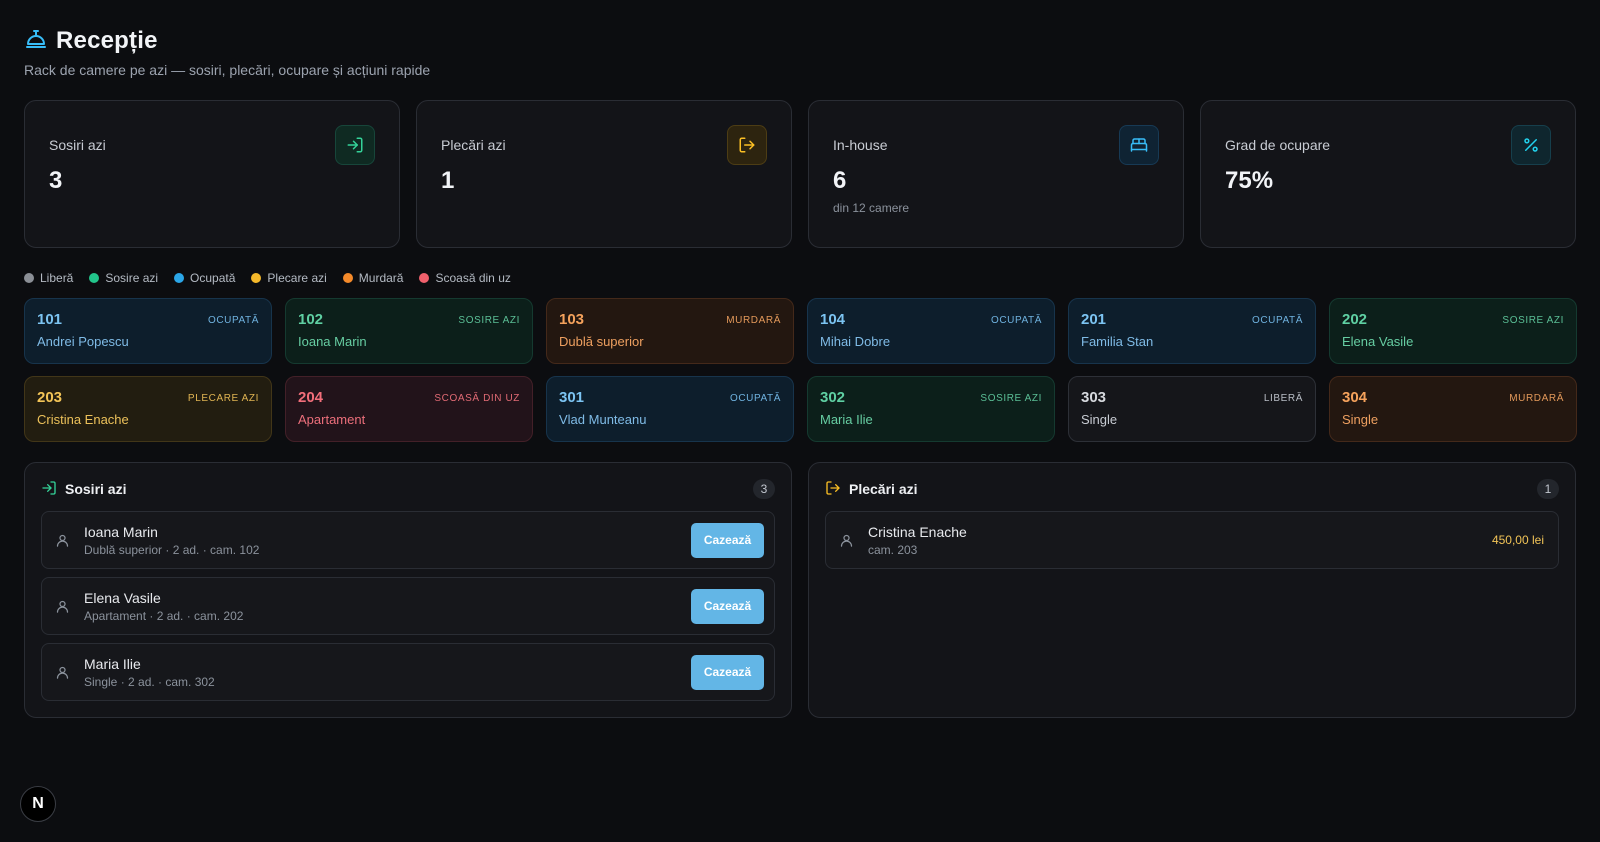 This screenshot has width=1600, height=842. Describe the element at coordinates (56, 180) in the screenshot. I see `stat-value: 3` at that location.